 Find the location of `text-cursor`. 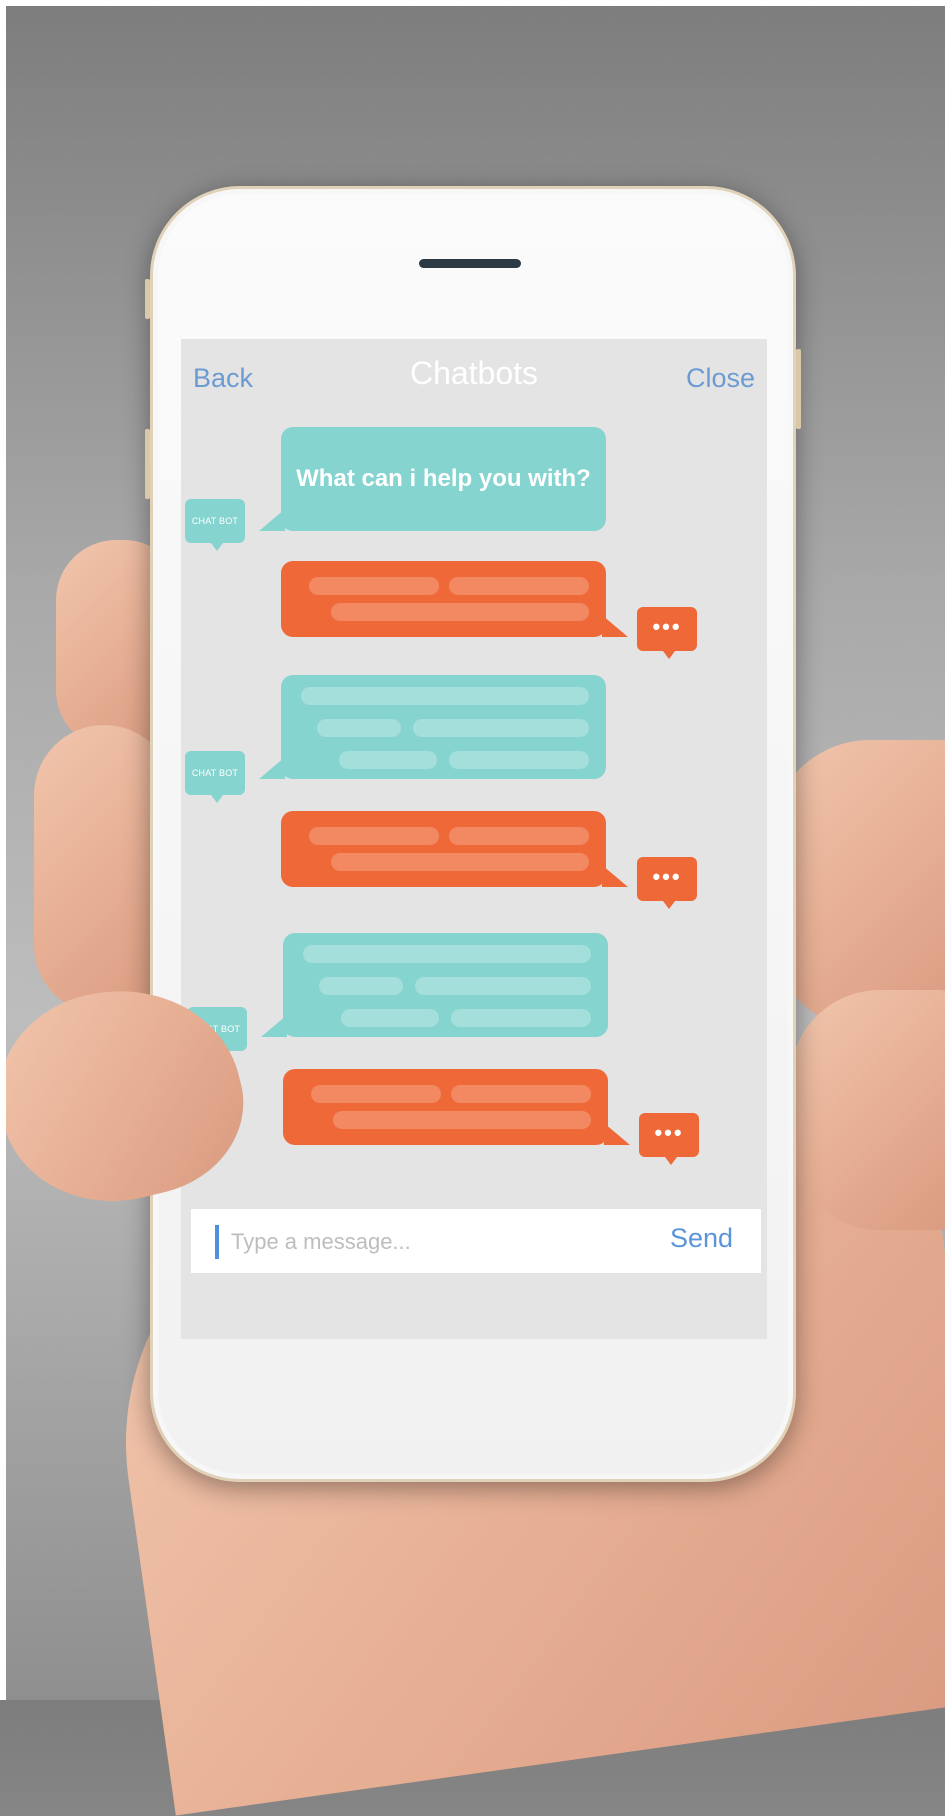

text-cursor is located at coordinates (217, 1242).